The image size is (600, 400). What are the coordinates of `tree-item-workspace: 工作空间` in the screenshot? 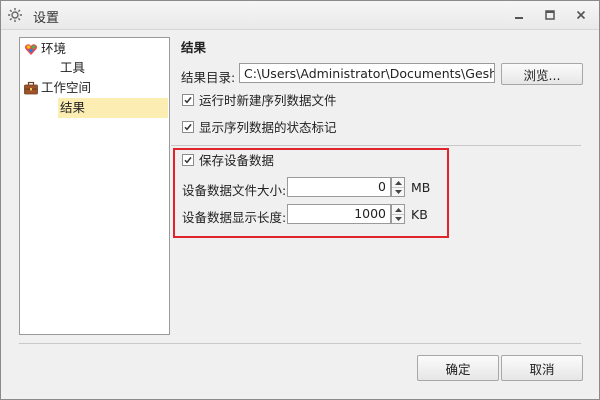 It's located at (94, 88).